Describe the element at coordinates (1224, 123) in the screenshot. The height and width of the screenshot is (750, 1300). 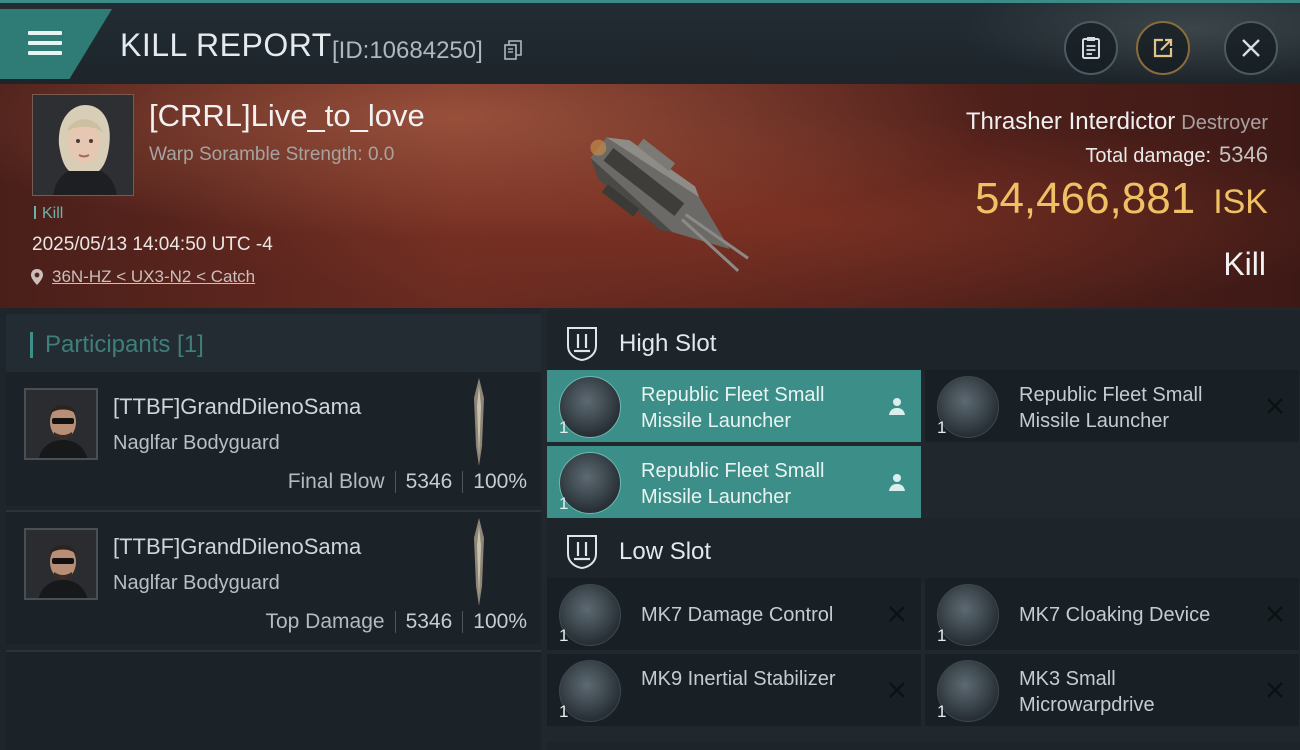
I see `ship-class: Destroyer` at that location.